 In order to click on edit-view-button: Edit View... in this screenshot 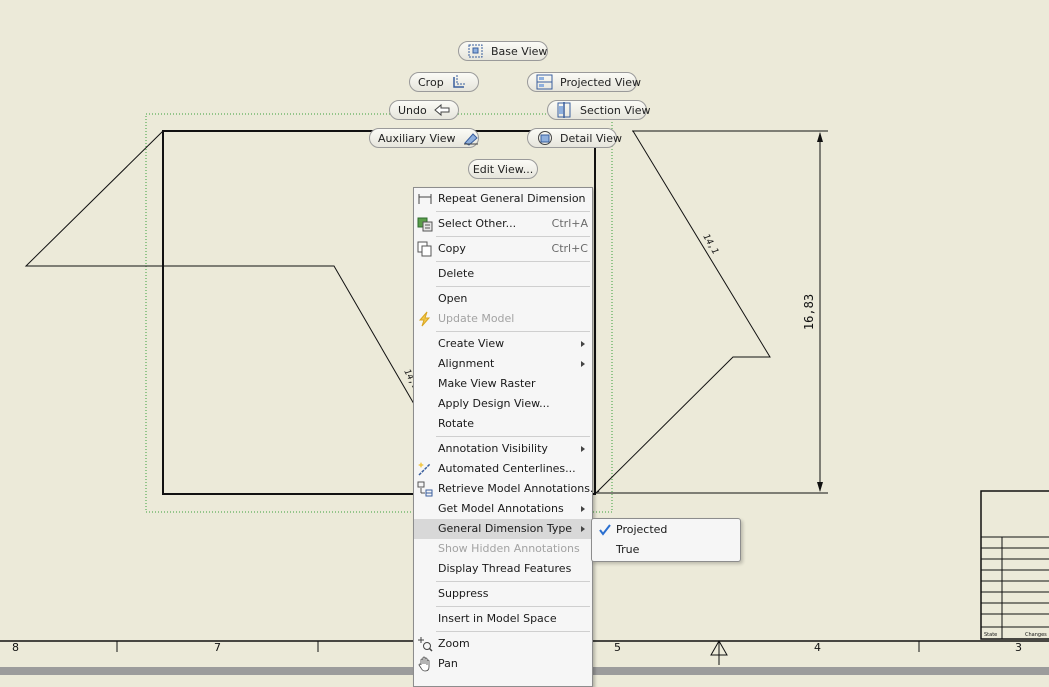, I will do `click(503, 169)`.